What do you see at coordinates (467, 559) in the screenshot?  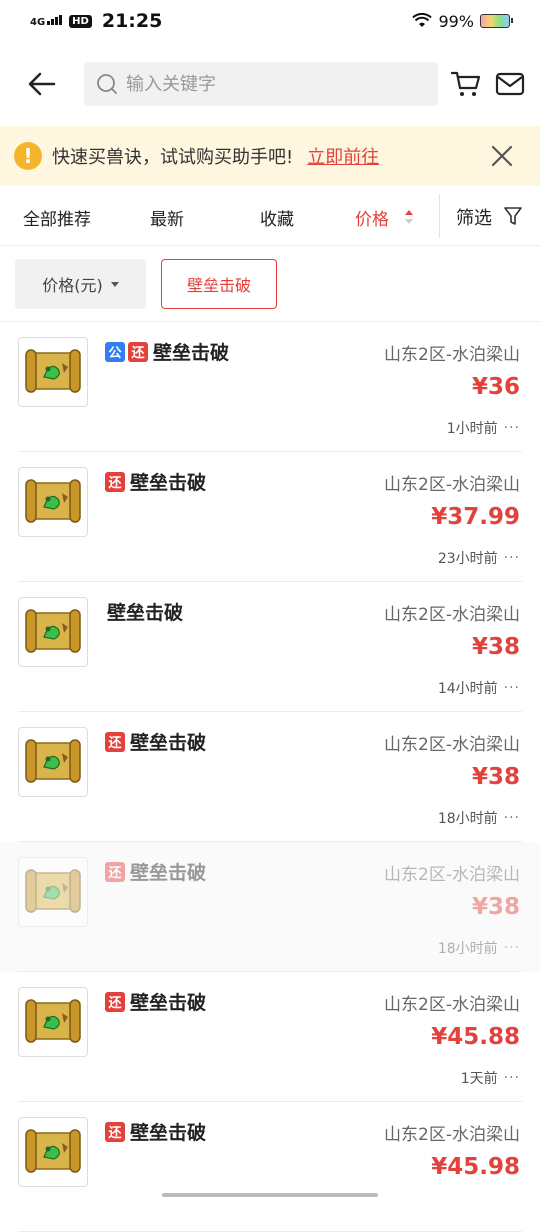 I see `item-time-text: 23小时前` at bounding box center [467, 559].